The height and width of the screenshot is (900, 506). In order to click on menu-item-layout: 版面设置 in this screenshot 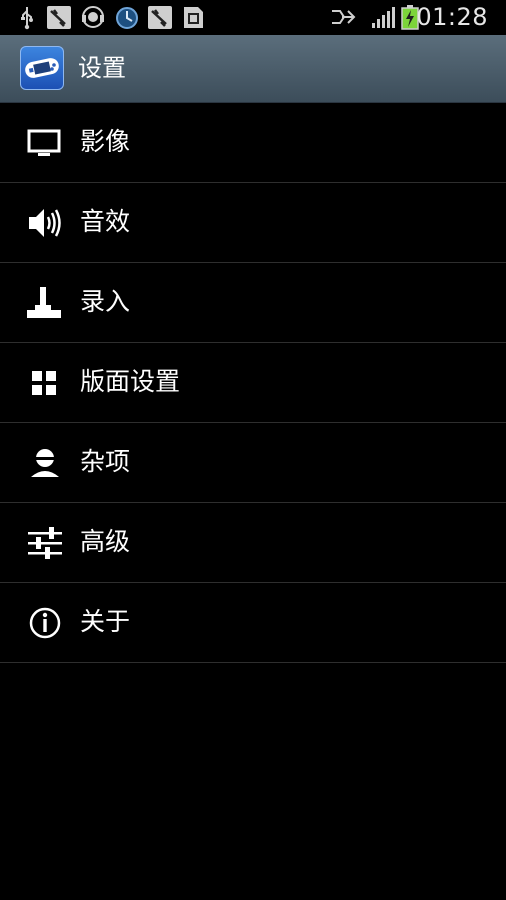, I will do `click(253, 383)`.